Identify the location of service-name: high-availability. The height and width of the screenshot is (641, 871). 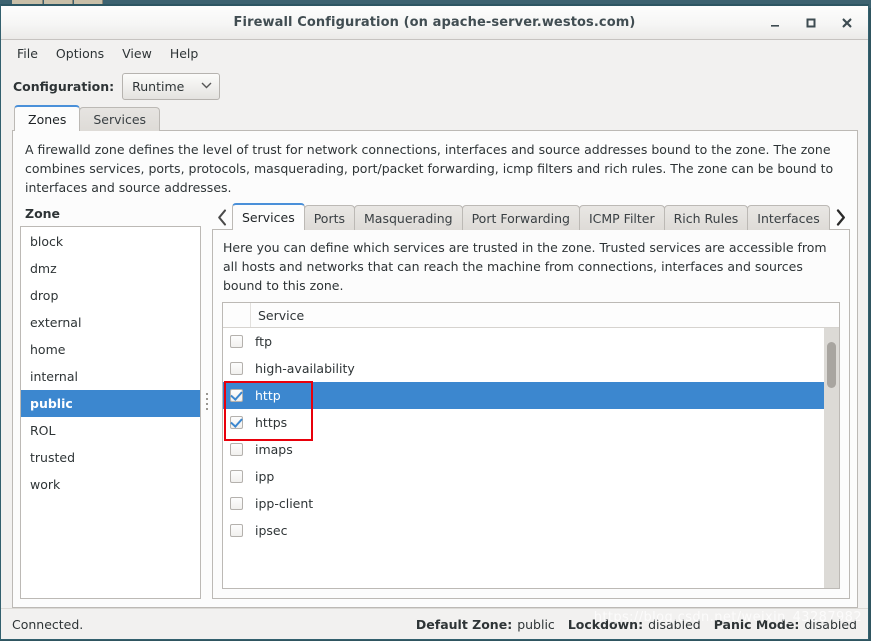
(305, 368).